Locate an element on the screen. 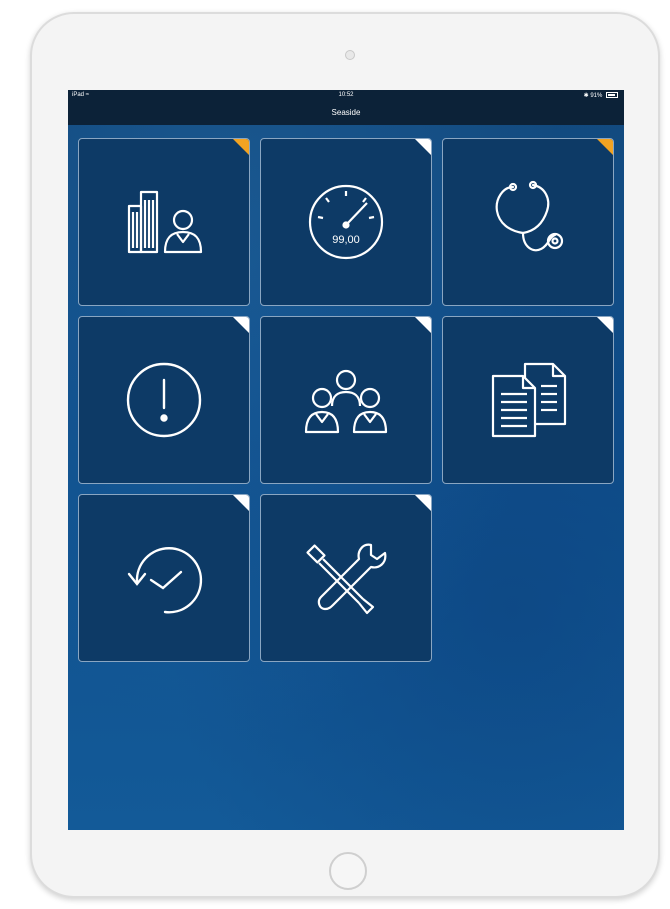  bluetooth-icon: ✱ is located at coordinates (586, 96).